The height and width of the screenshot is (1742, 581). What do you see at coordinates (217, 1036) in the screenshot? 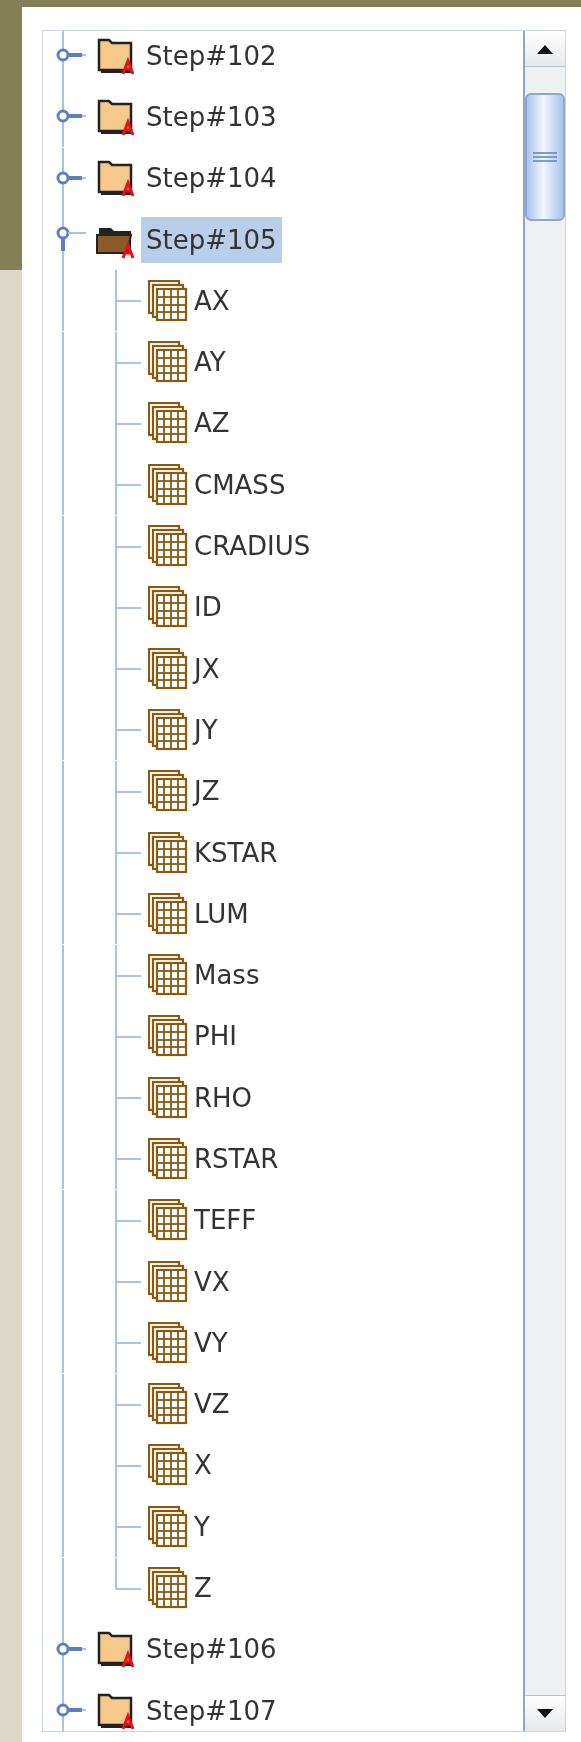
I see `tree-node-label: PHI` at bounding box center [217, 1036].